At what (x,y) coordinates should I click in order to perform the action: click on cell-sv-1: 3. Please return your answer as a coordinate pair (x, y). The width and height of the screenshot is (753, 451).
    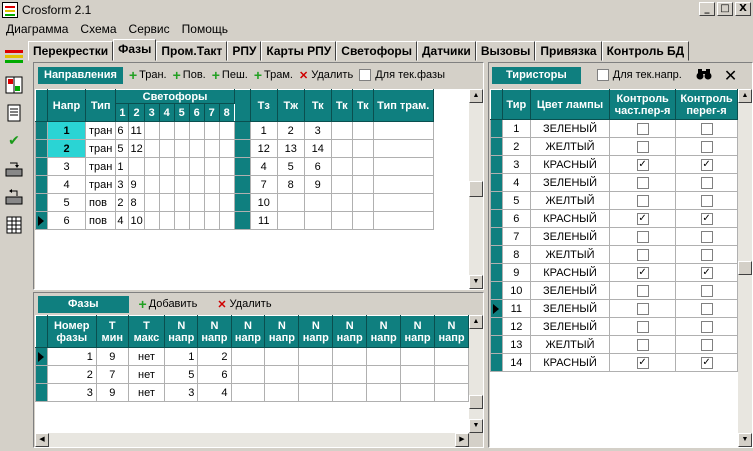
    Looking at the image, I should click on (122, 184).